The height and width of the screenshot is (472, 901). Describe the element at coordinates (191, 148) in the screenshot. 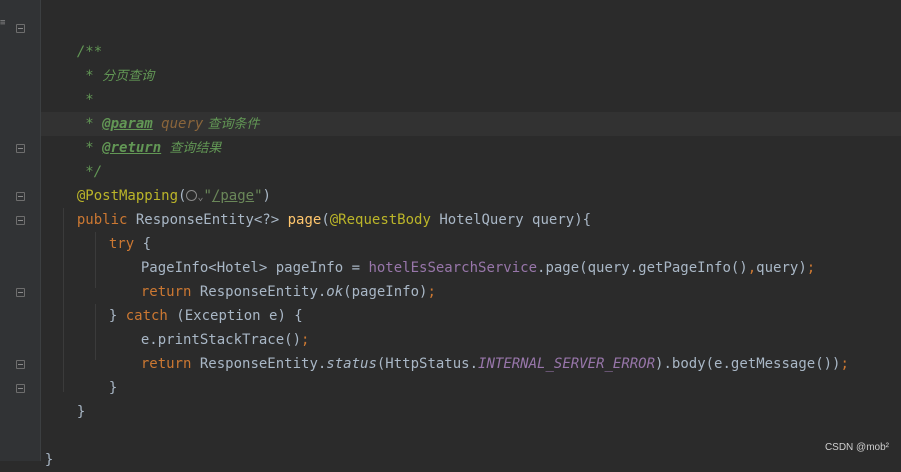

I see `javadoc-return-desc: 查询结果` at that location.